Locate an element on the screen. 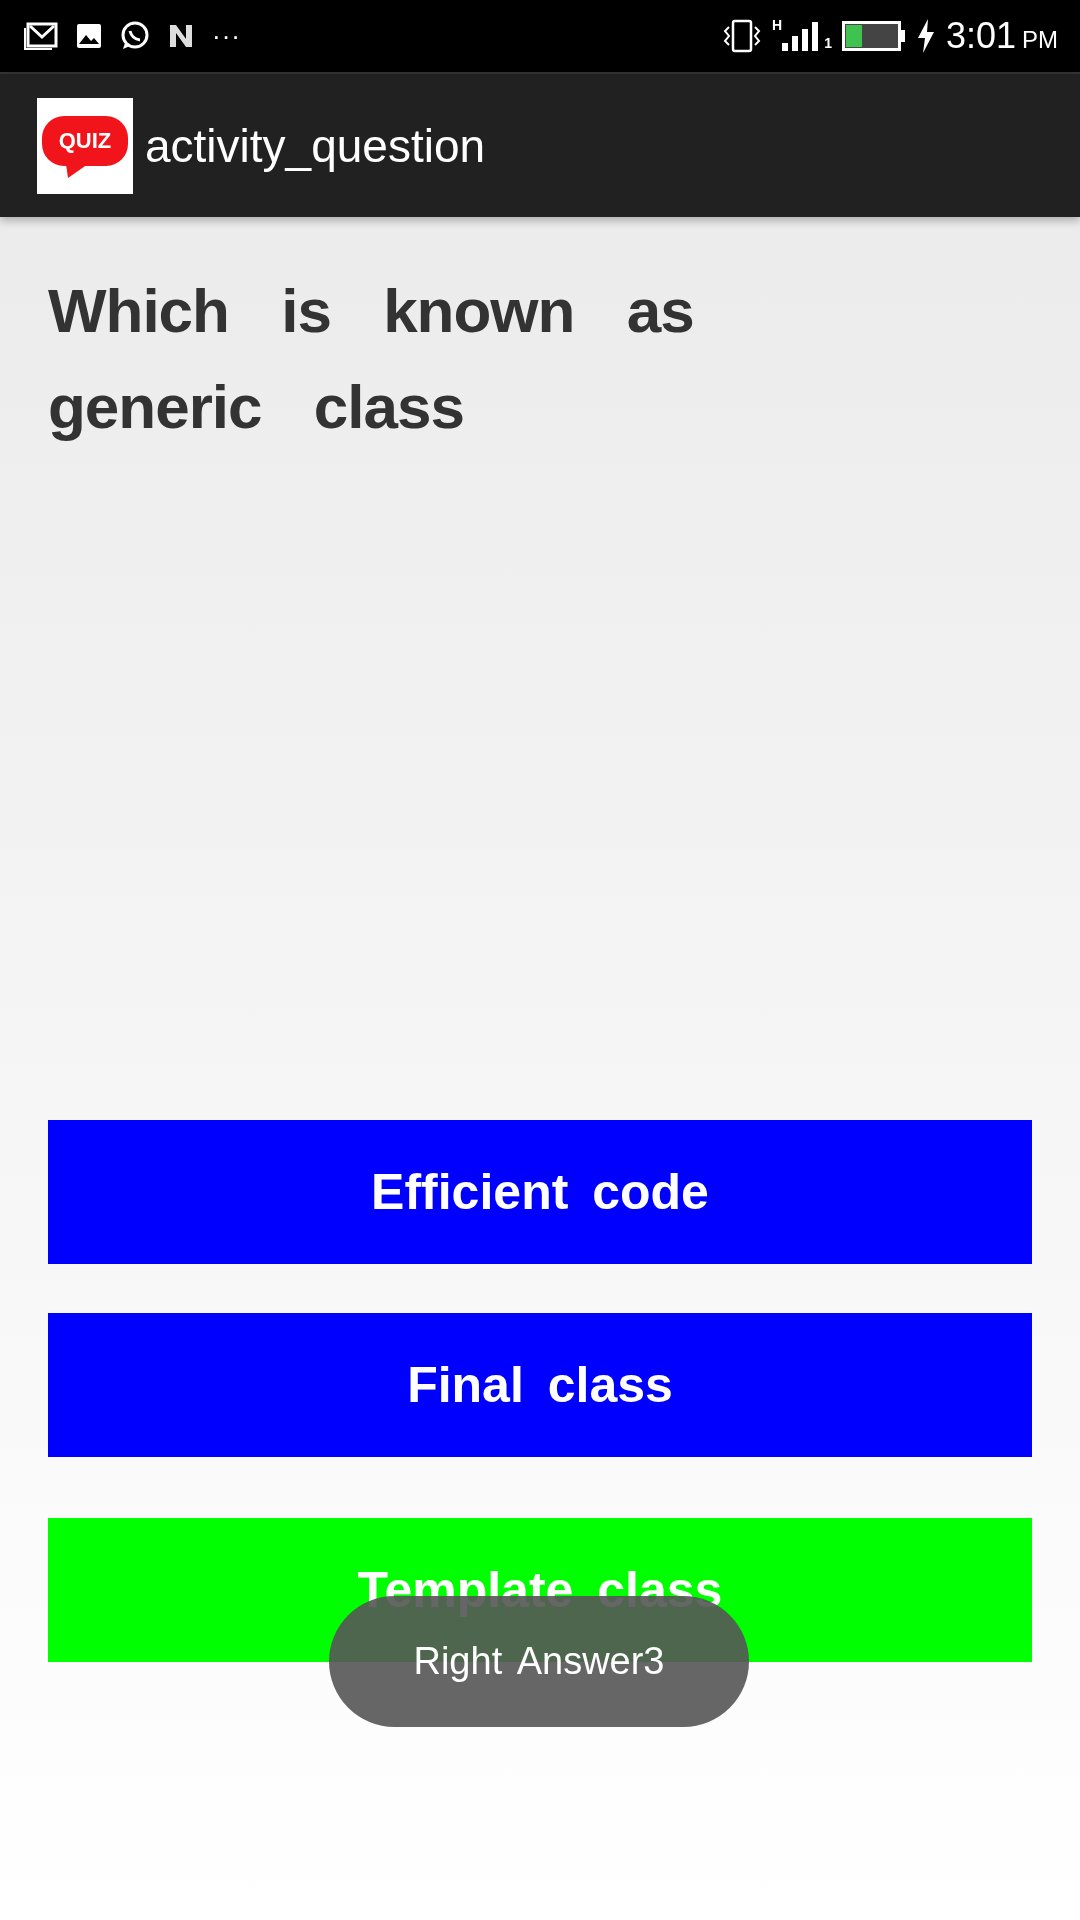 The width and height of the screenshot is (1080, 1920). clock-time: 3:01 is located at coordinates (980, 36).